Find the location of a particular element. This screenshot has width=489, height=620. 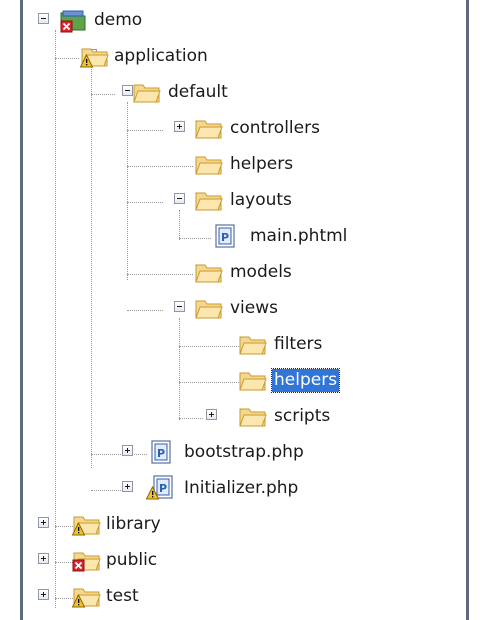

tree-node-filters: filters is located at coordinates (244, 344).